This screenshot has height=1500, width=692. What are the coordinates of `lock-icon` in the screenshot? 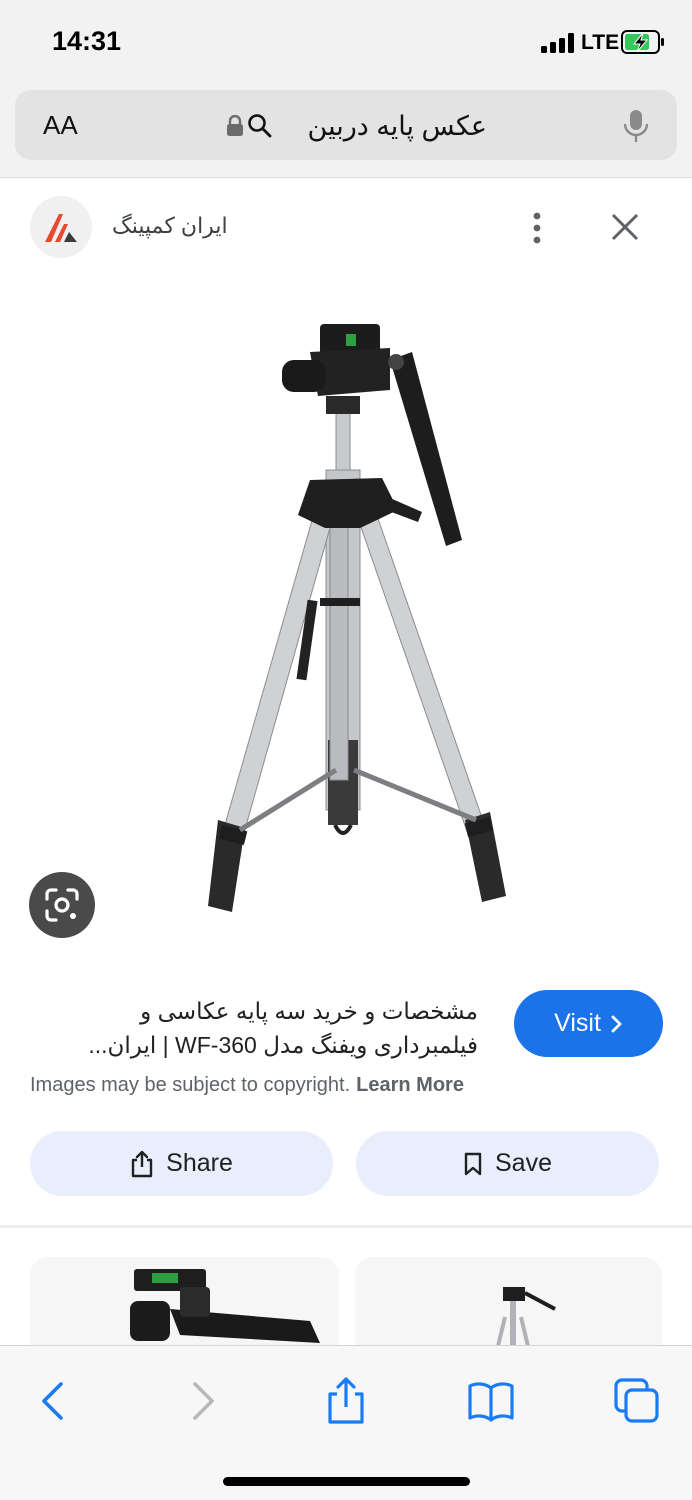 It's located at (235, 125).